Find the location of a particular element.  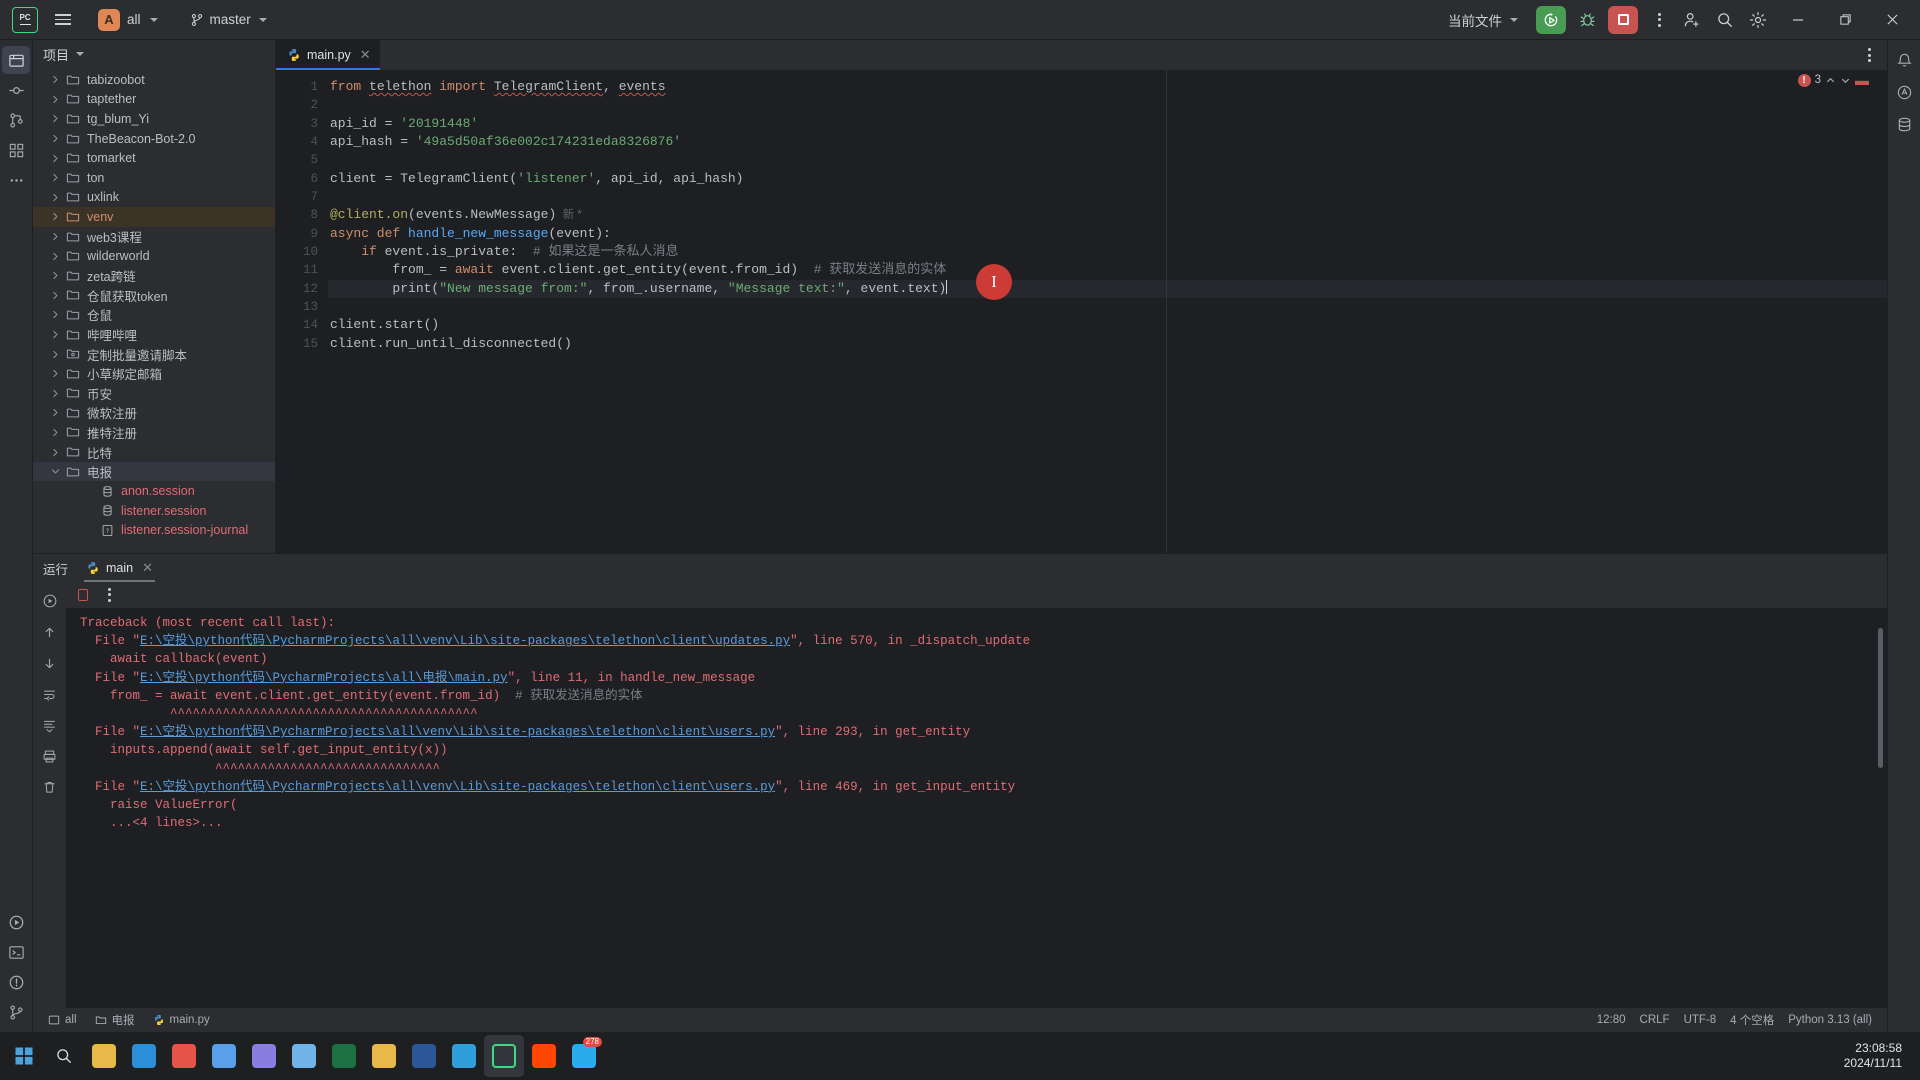

more-tools-icon is located at coordinates (16, 180).